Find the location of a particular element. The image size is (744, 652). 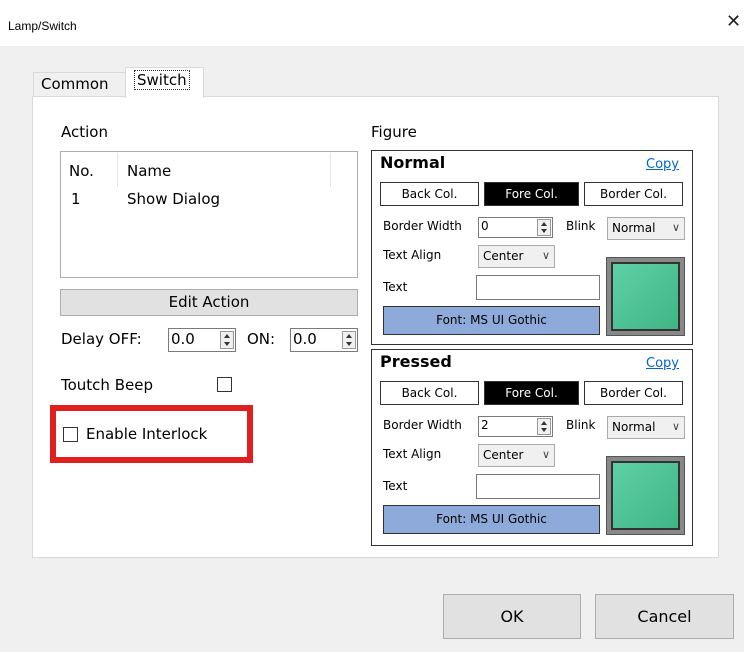

normal-preview is located at coordinates (645, 296).